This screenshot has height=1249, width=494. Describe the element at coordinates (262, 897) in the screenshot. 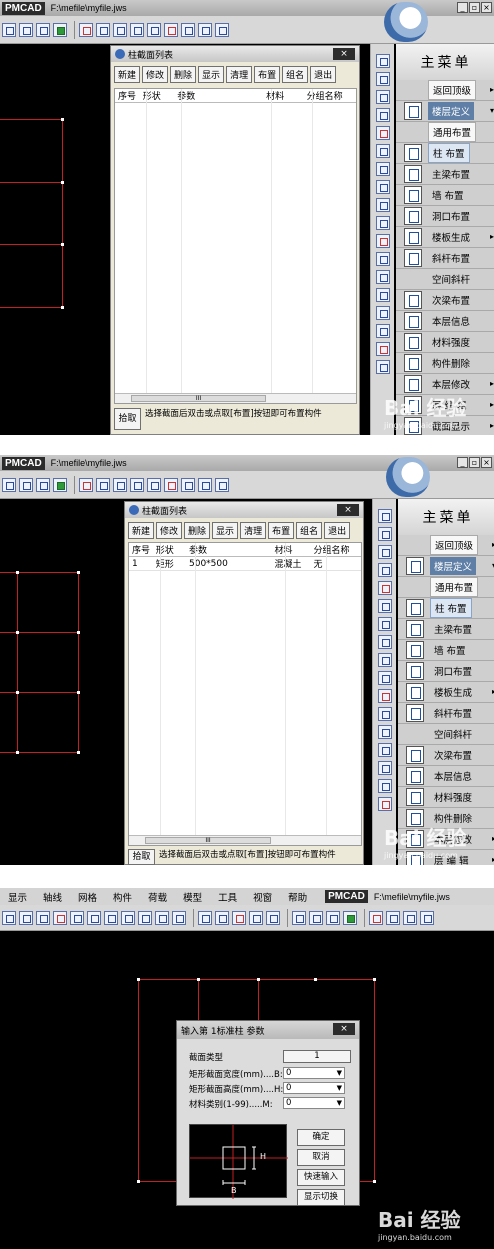

I see `menu-window: 视窗` at that location.